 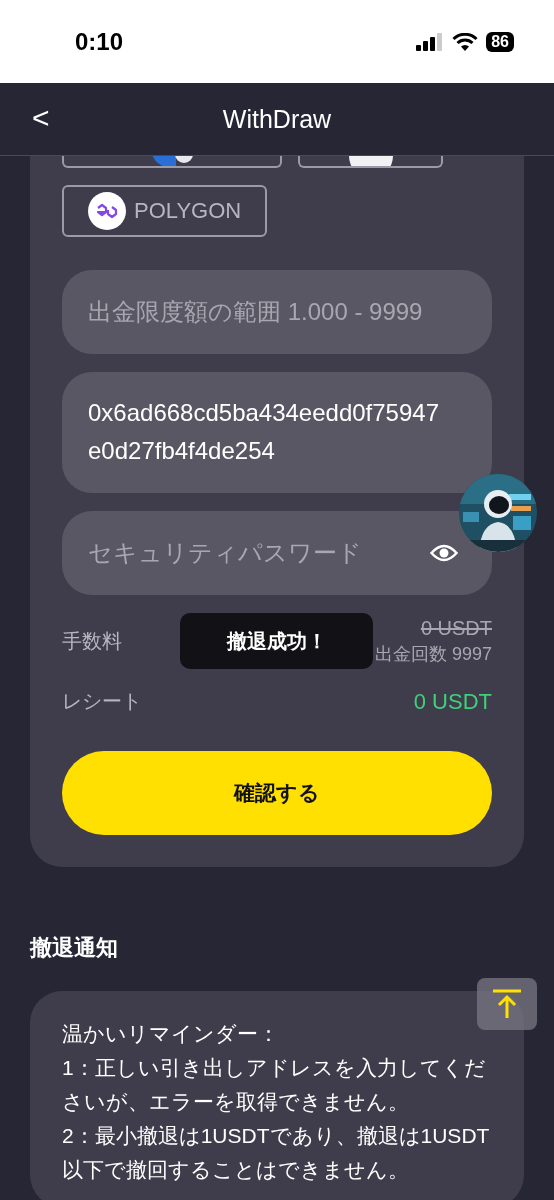 I want to click on arrow-to-top-icon, so click(x=507, y=1004).